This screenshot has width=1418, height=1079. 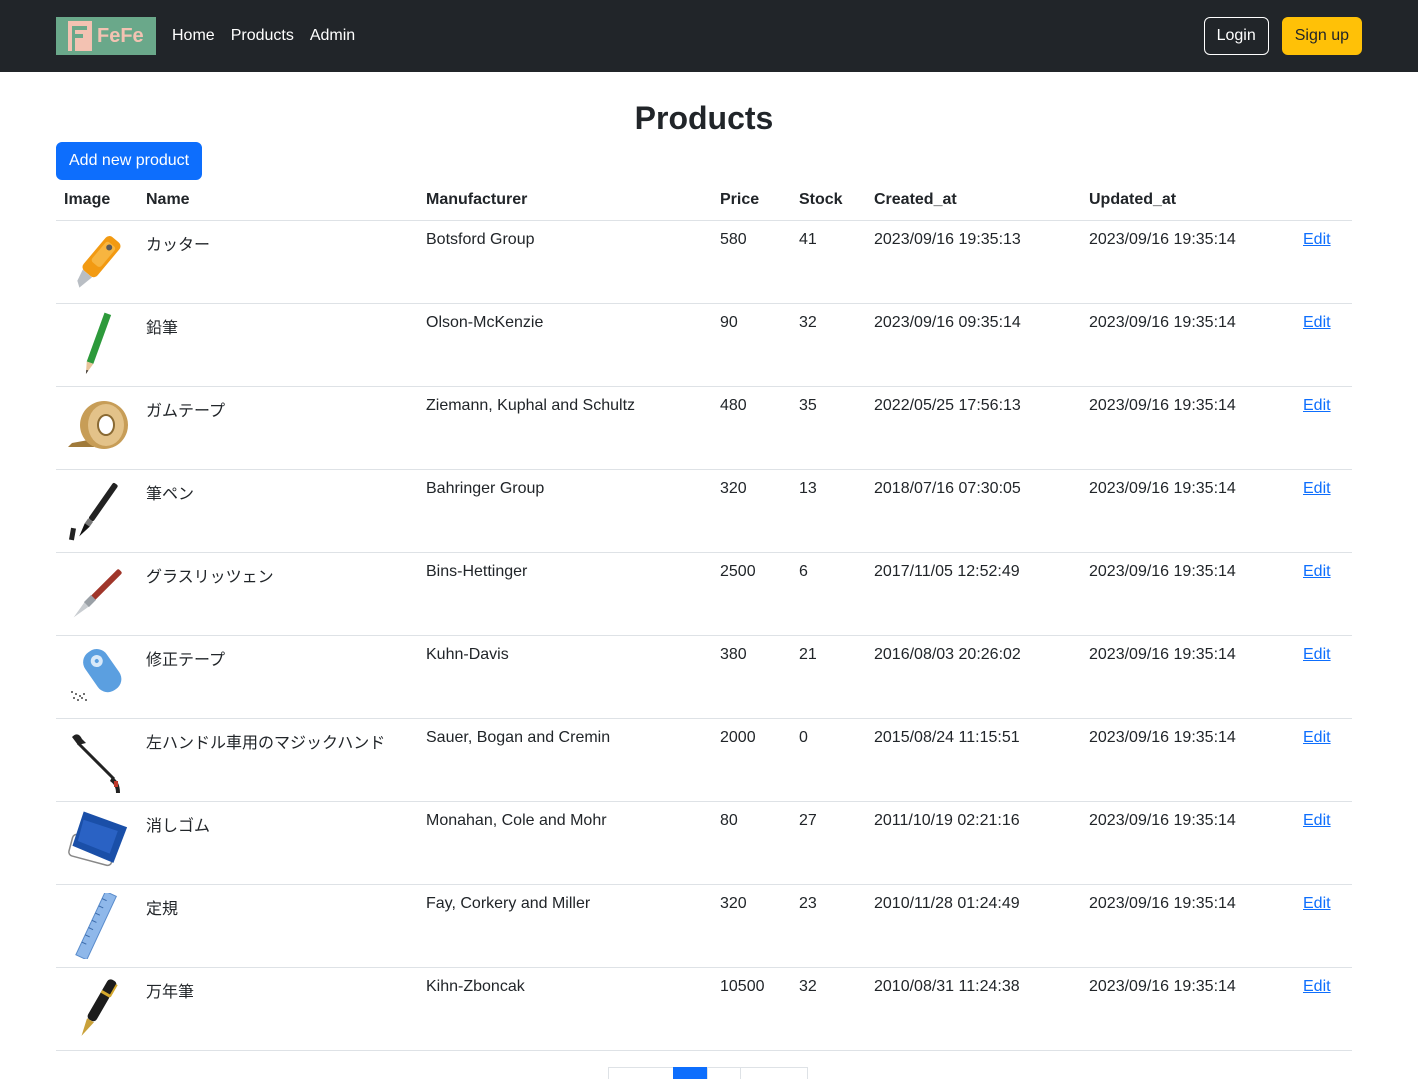 What do you see at coordinates (828, 345) in the screenshot?
I see `product-stock-cell: 32` at bounding box center [828, 345].